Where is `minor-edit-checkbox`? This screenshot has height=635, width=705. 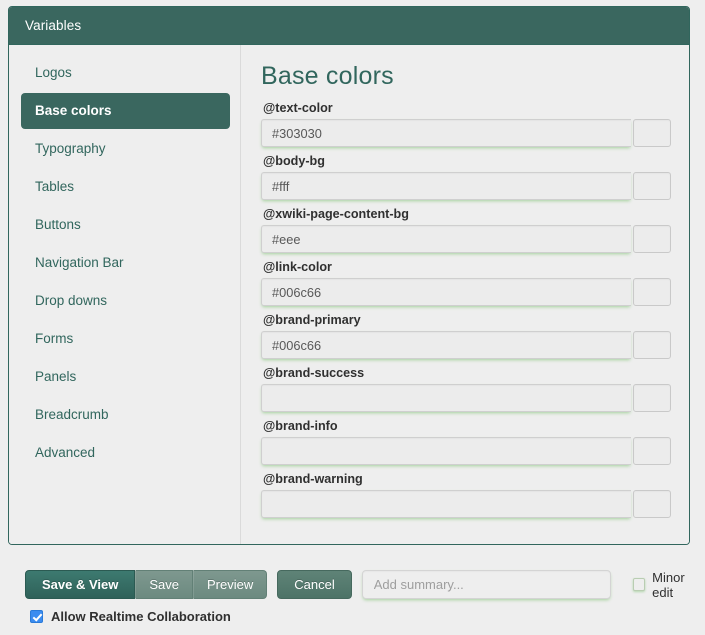
minor-edit-checkbox is located at coordinates (639, 584).